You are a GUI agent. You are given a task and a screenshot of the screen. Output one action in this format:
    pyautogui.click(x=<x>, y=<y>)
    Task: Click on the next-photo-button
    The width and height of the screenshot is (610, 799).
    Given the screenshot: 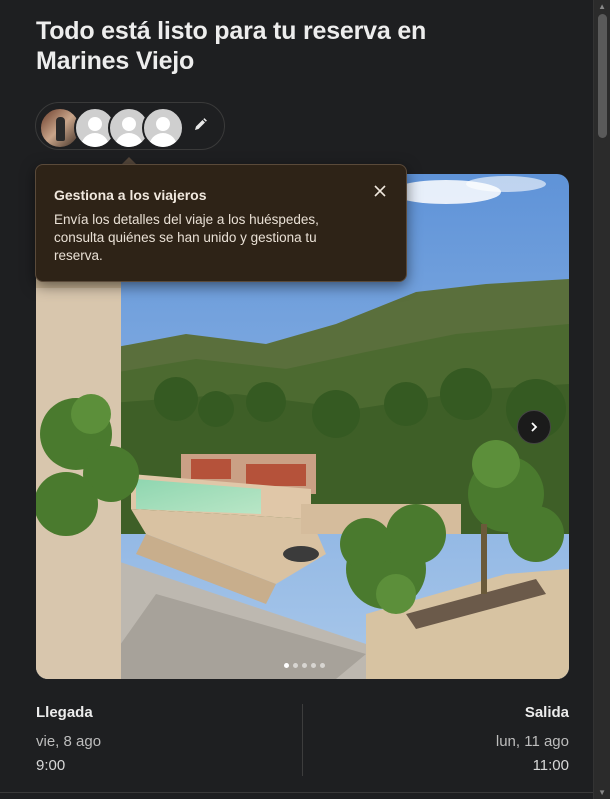 What is the action you would take?
    pyautogui.click(x=534, y=427)
    